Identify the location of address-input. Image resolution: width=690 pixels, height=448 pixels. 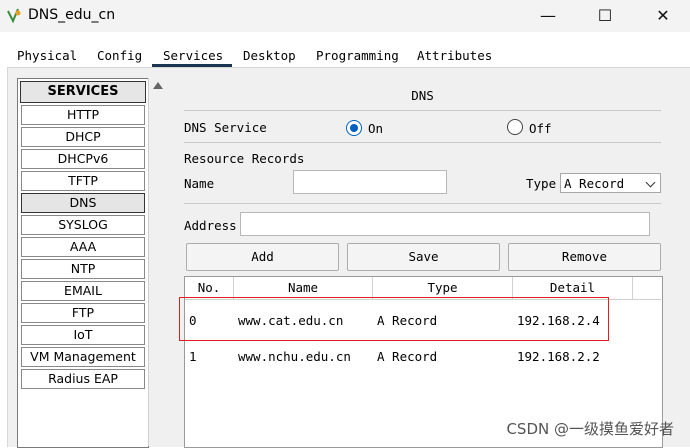
(445, 224).